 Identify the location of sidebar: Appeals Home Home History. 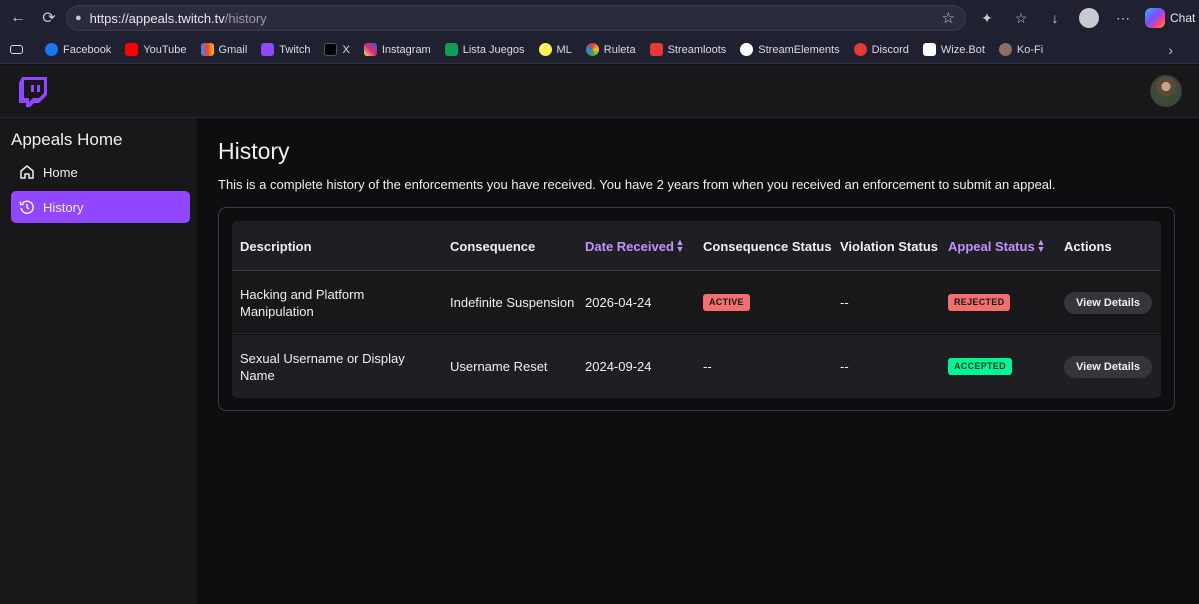
(98, 361).